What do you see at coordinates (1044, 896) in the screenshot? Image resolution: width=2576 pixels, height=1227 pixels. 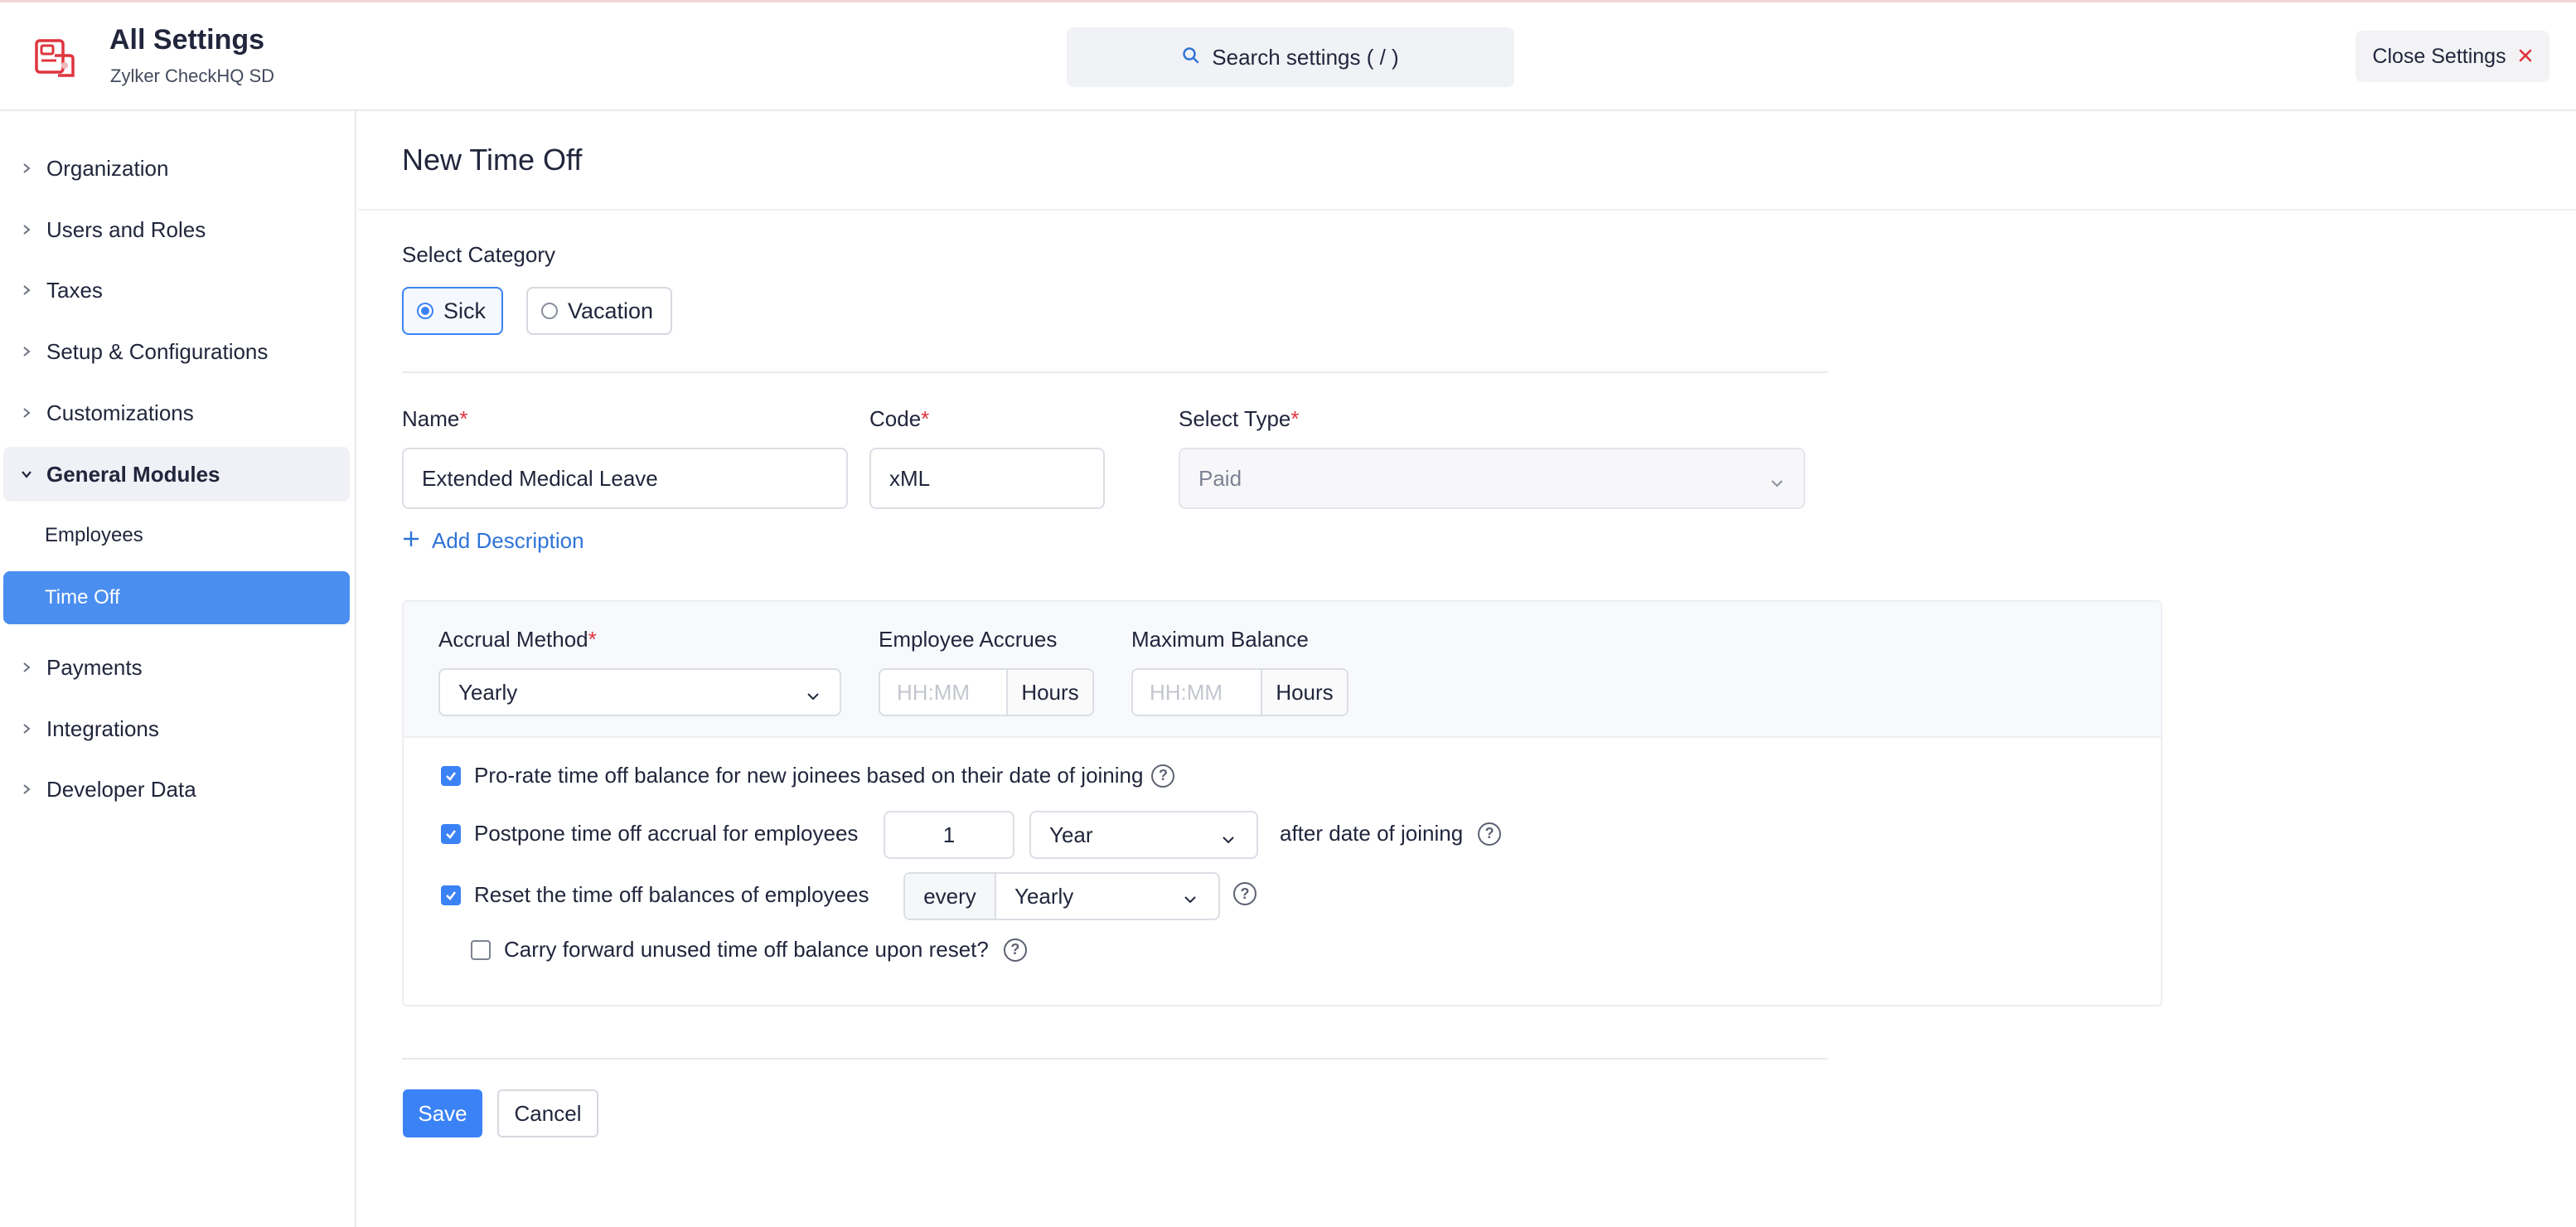 I see `reset-frequency-value: Yearly` at bounding box center [1044, 896].